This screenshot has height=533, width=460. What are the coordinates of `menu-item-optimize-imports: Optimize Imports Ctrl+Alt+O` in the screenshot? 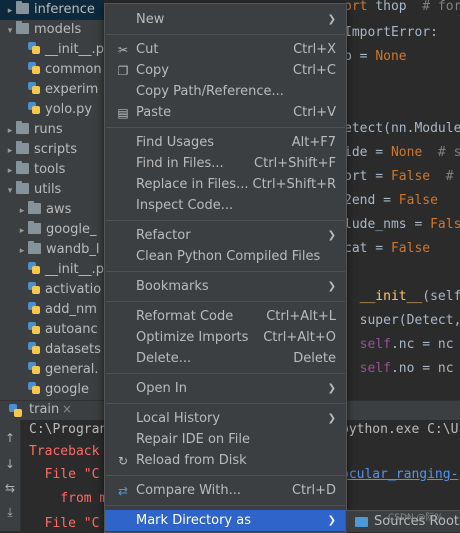 It's located at (225, 337).